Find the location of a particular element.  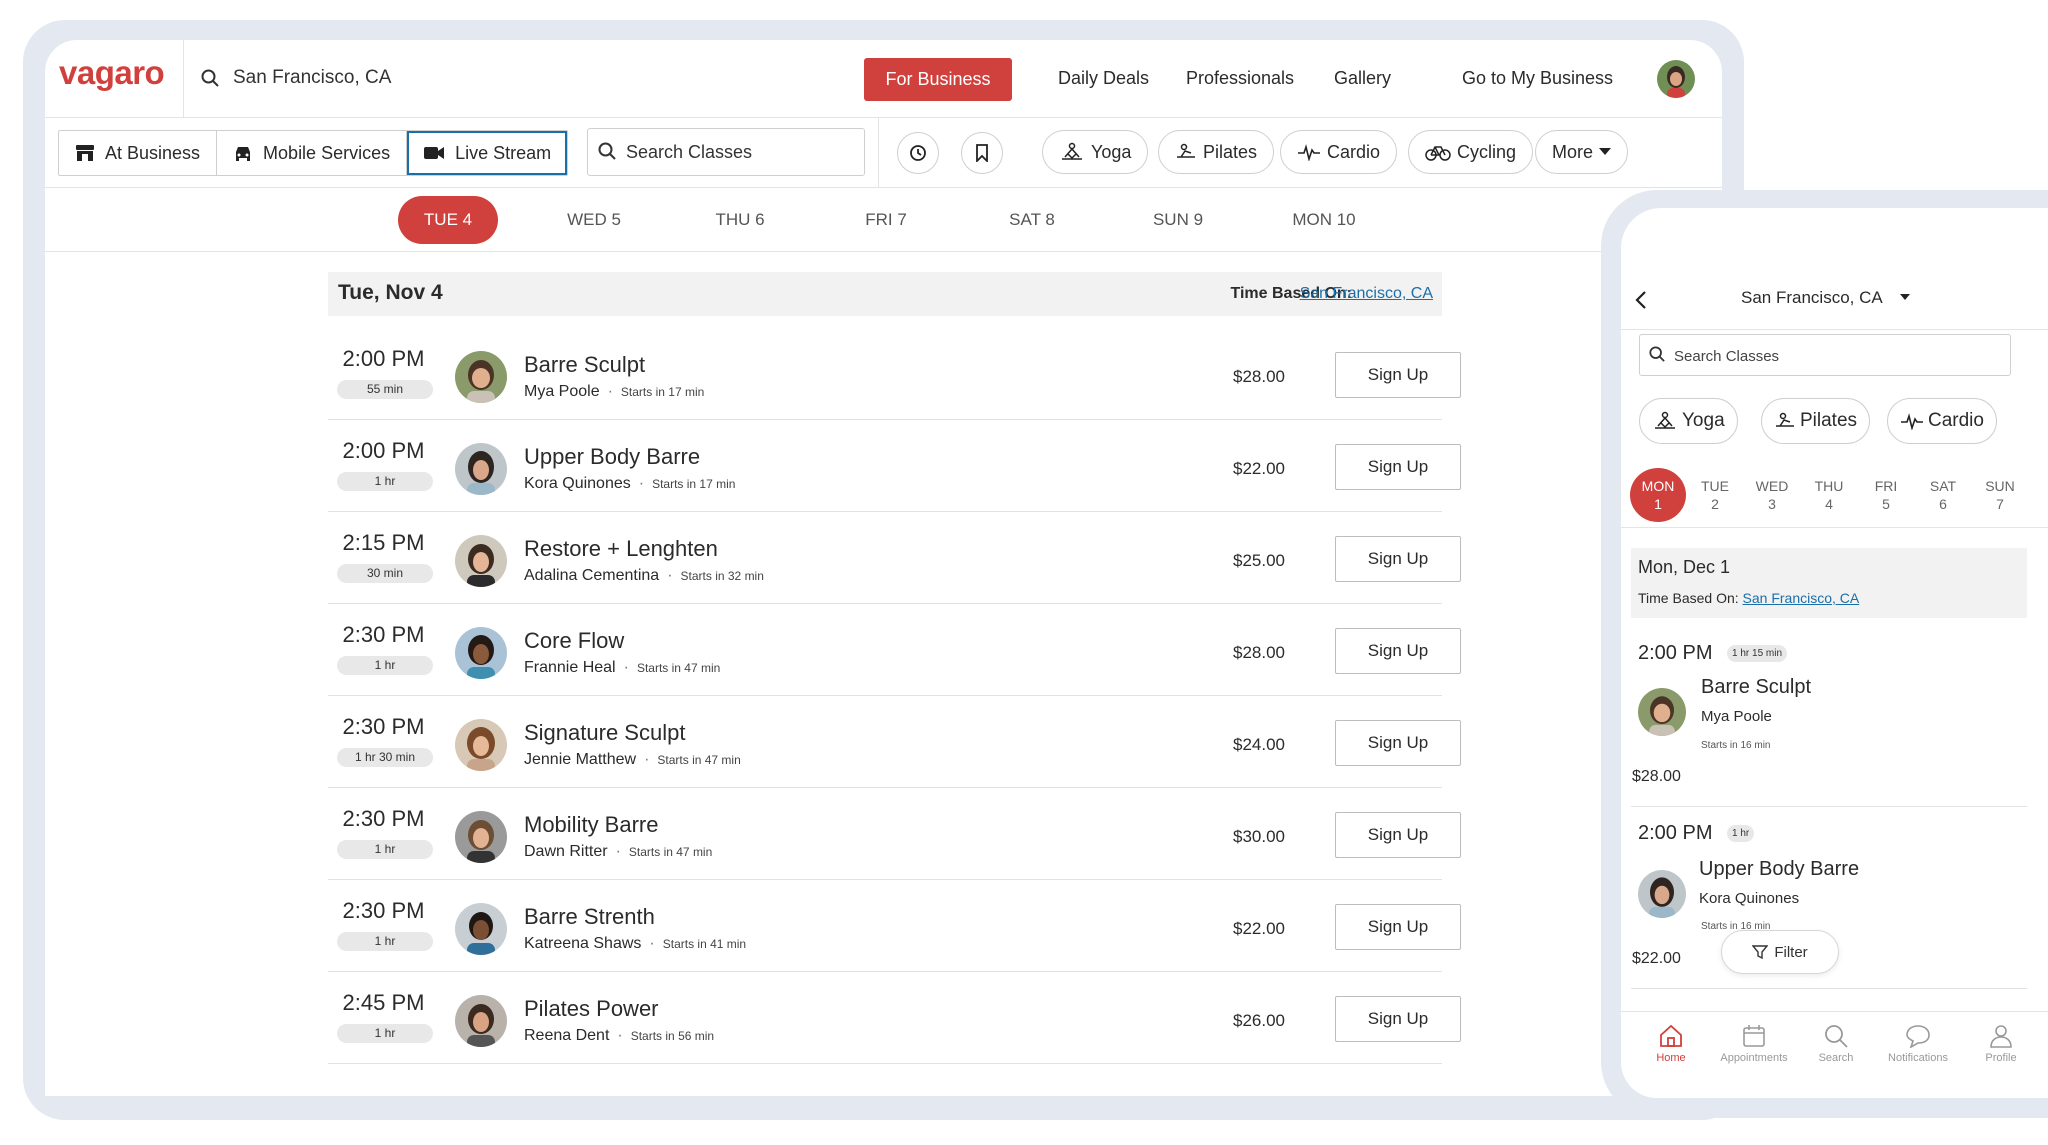

mode-live-stream: Live Stream is located at coordinates (487, 153).